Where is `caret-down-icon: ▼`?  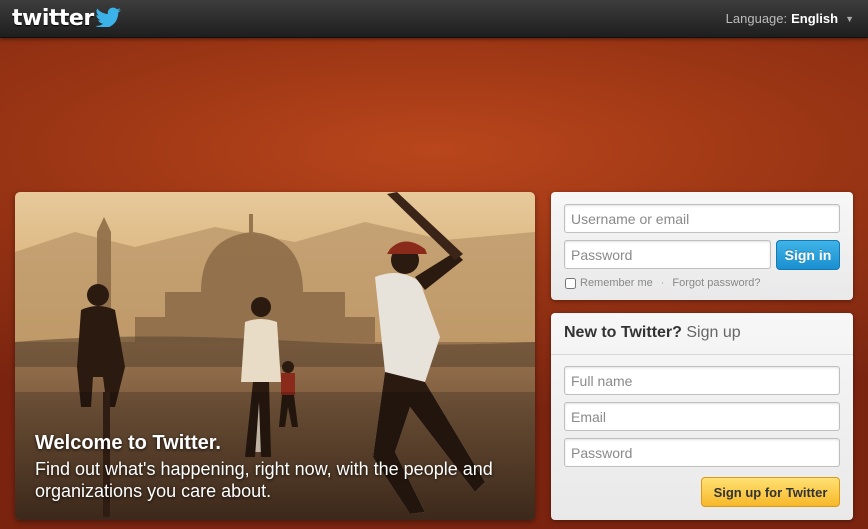
caret-down-icon: ▼ is located at coordinates (849, 18).